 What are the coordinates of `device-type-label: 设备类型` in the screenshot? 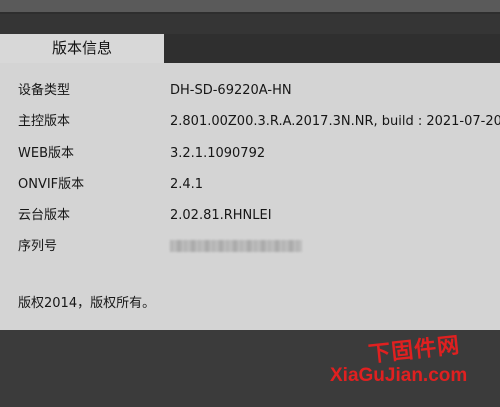 It's located at (44, 90).